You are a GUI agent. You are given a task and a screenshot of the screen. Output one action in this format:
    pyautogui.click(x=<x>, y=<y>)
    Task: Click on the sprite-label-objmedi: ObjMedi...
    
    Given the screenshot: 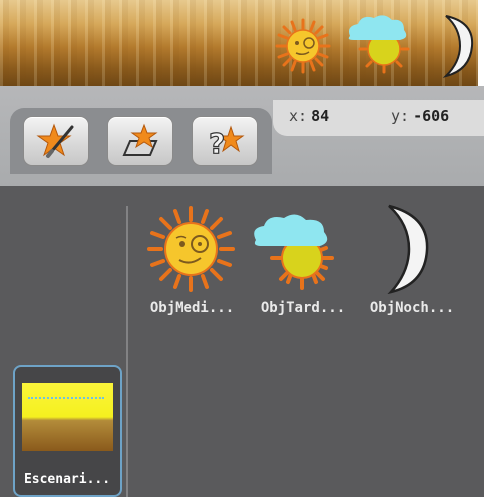 What is the action you would take?
    pyautogui.click(x=192, y=308)
    